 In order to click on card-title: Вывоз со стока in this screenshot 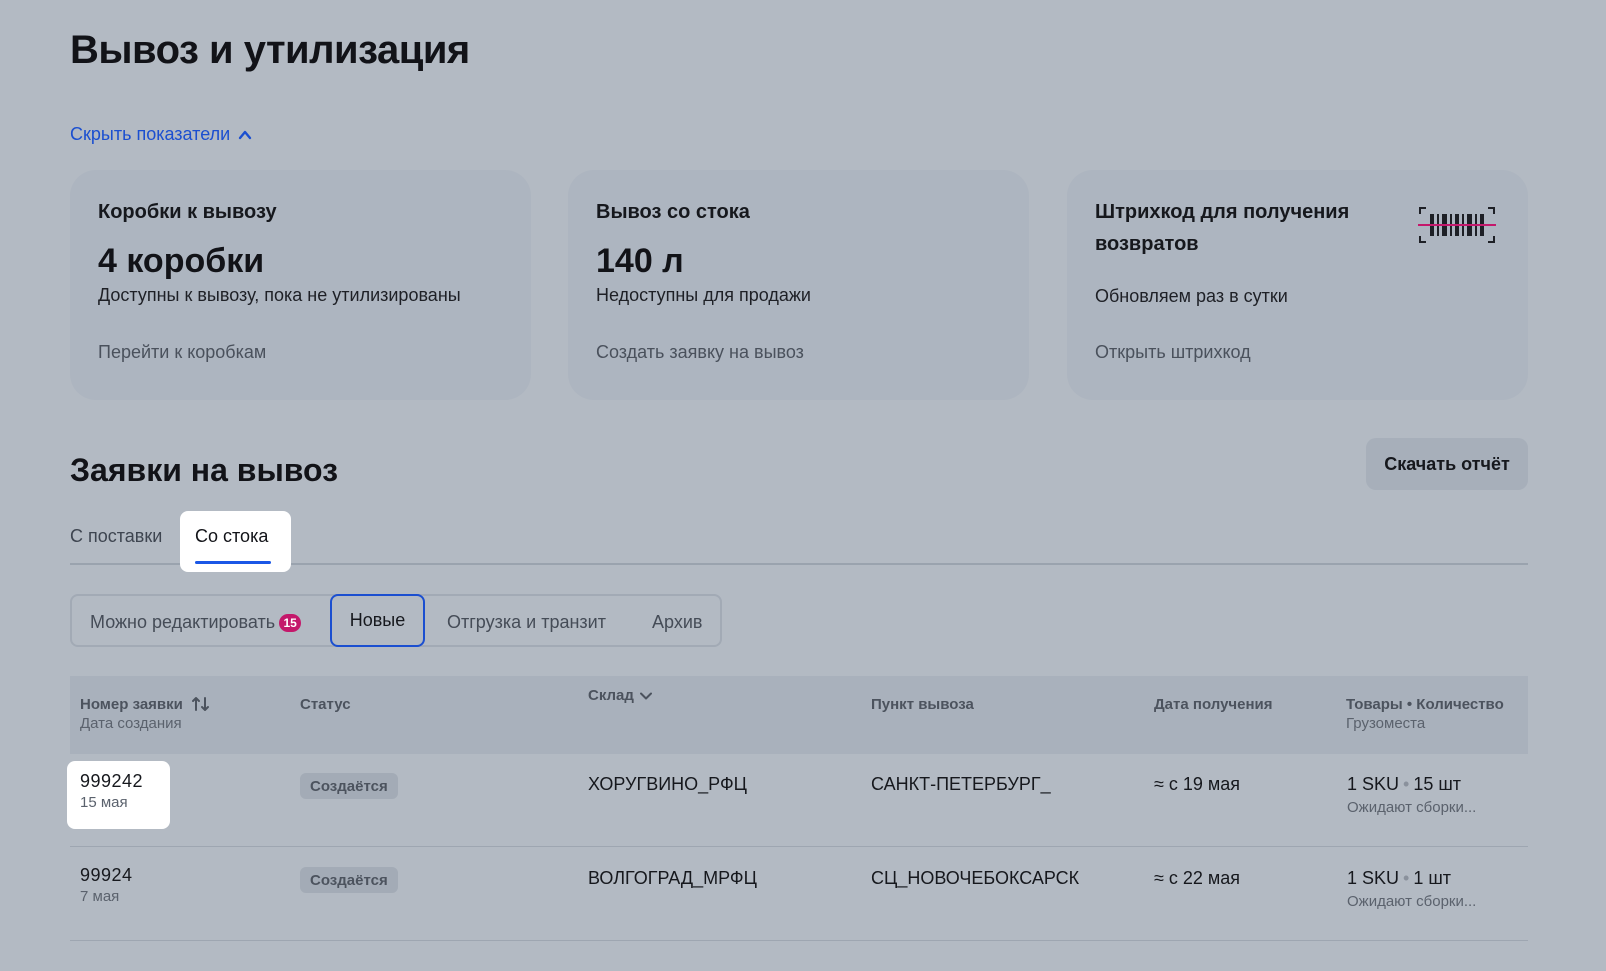, I will do `click(673, 212)`.